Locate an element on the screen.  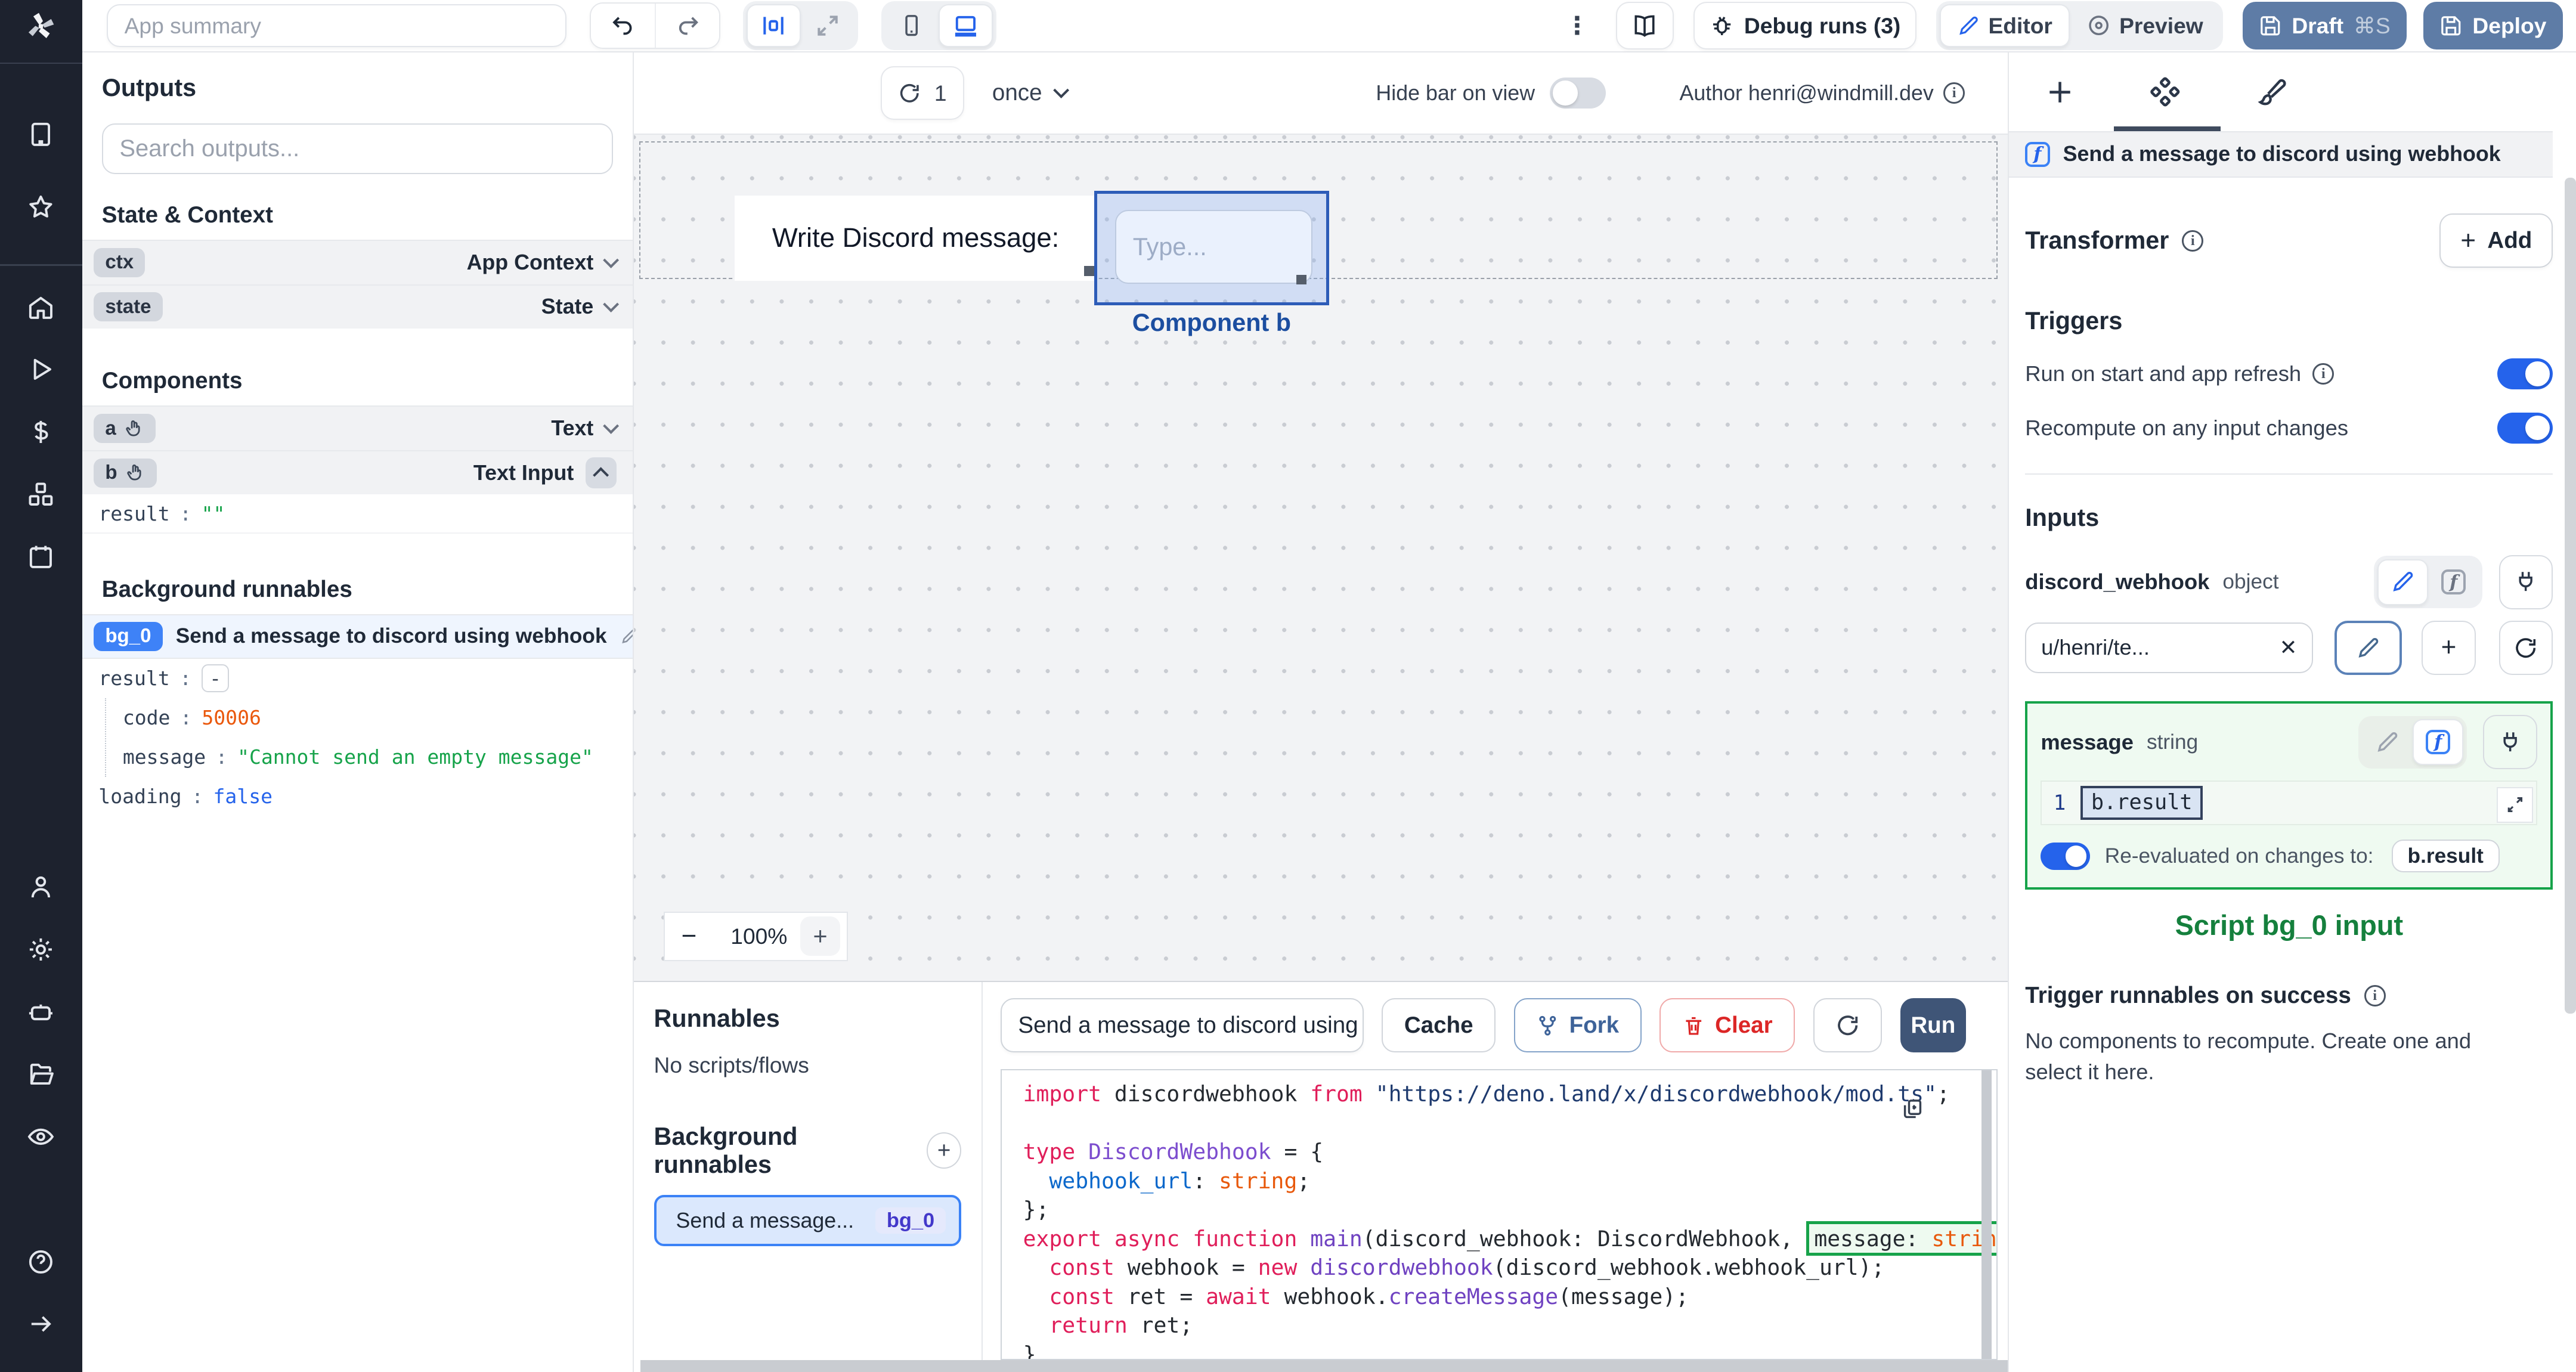
resources-cubes-icon is located at coordinates (41, 494).